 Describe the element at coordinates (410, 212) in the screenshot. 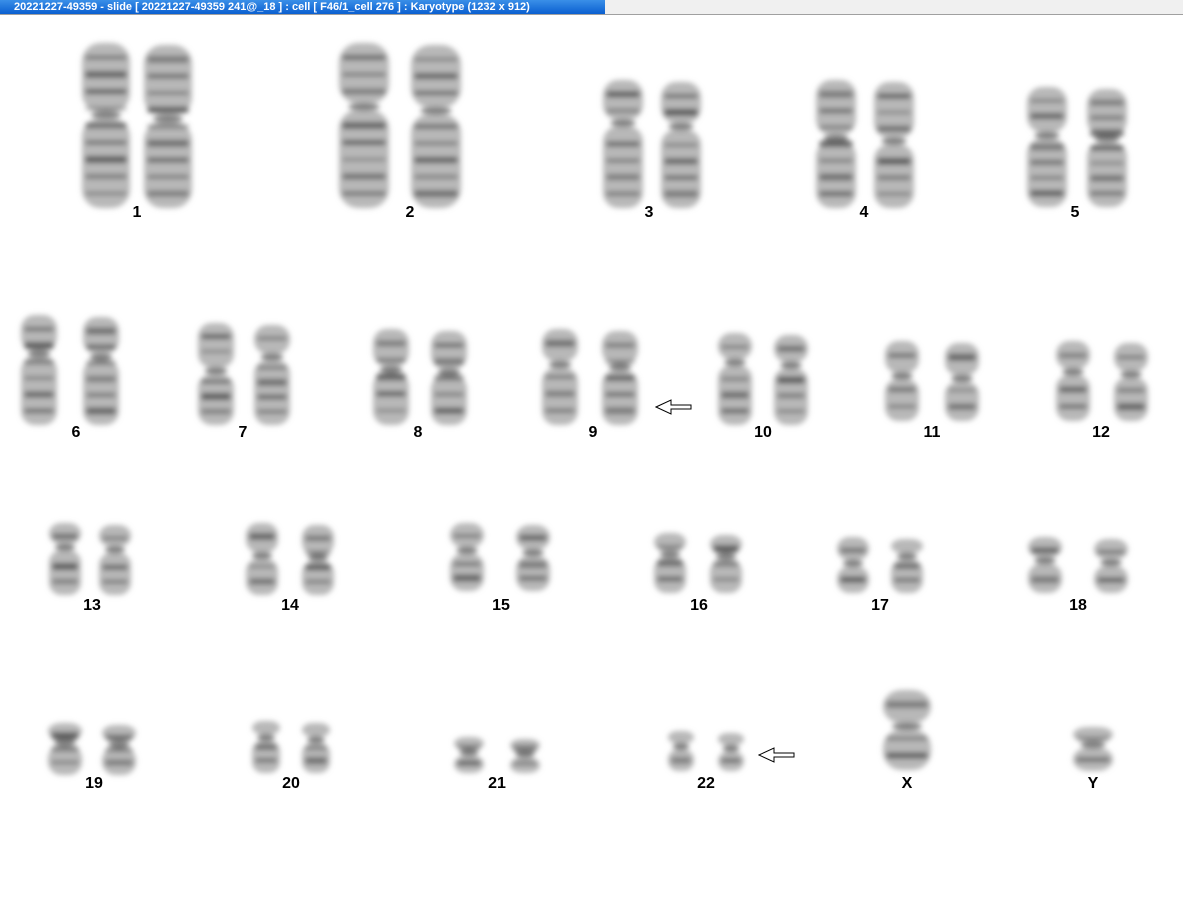

I see `chromosome-label-2: 2` at that location.